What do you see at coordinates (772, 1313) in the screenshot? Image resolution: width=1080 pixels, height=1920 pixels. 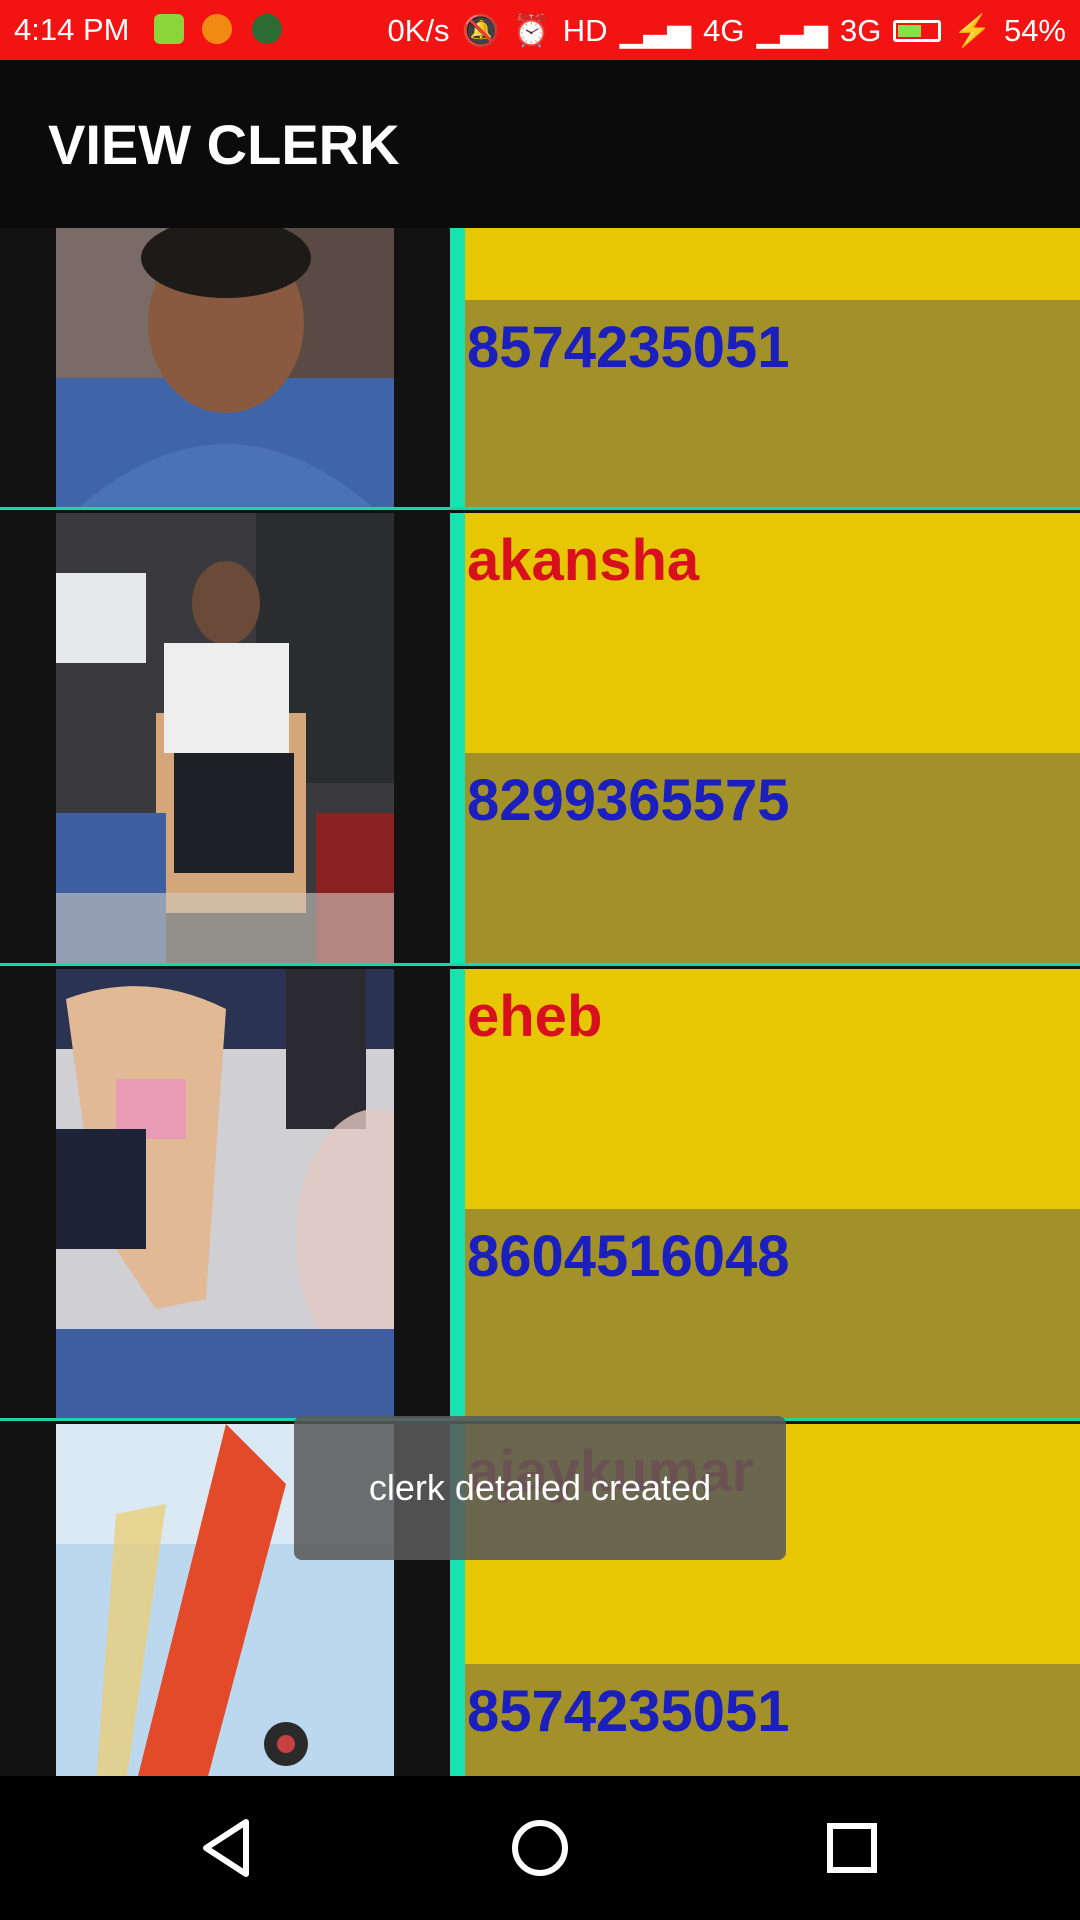 I see `clerk-phone-cell: 8604516048` at bounding box center [772, 1313].